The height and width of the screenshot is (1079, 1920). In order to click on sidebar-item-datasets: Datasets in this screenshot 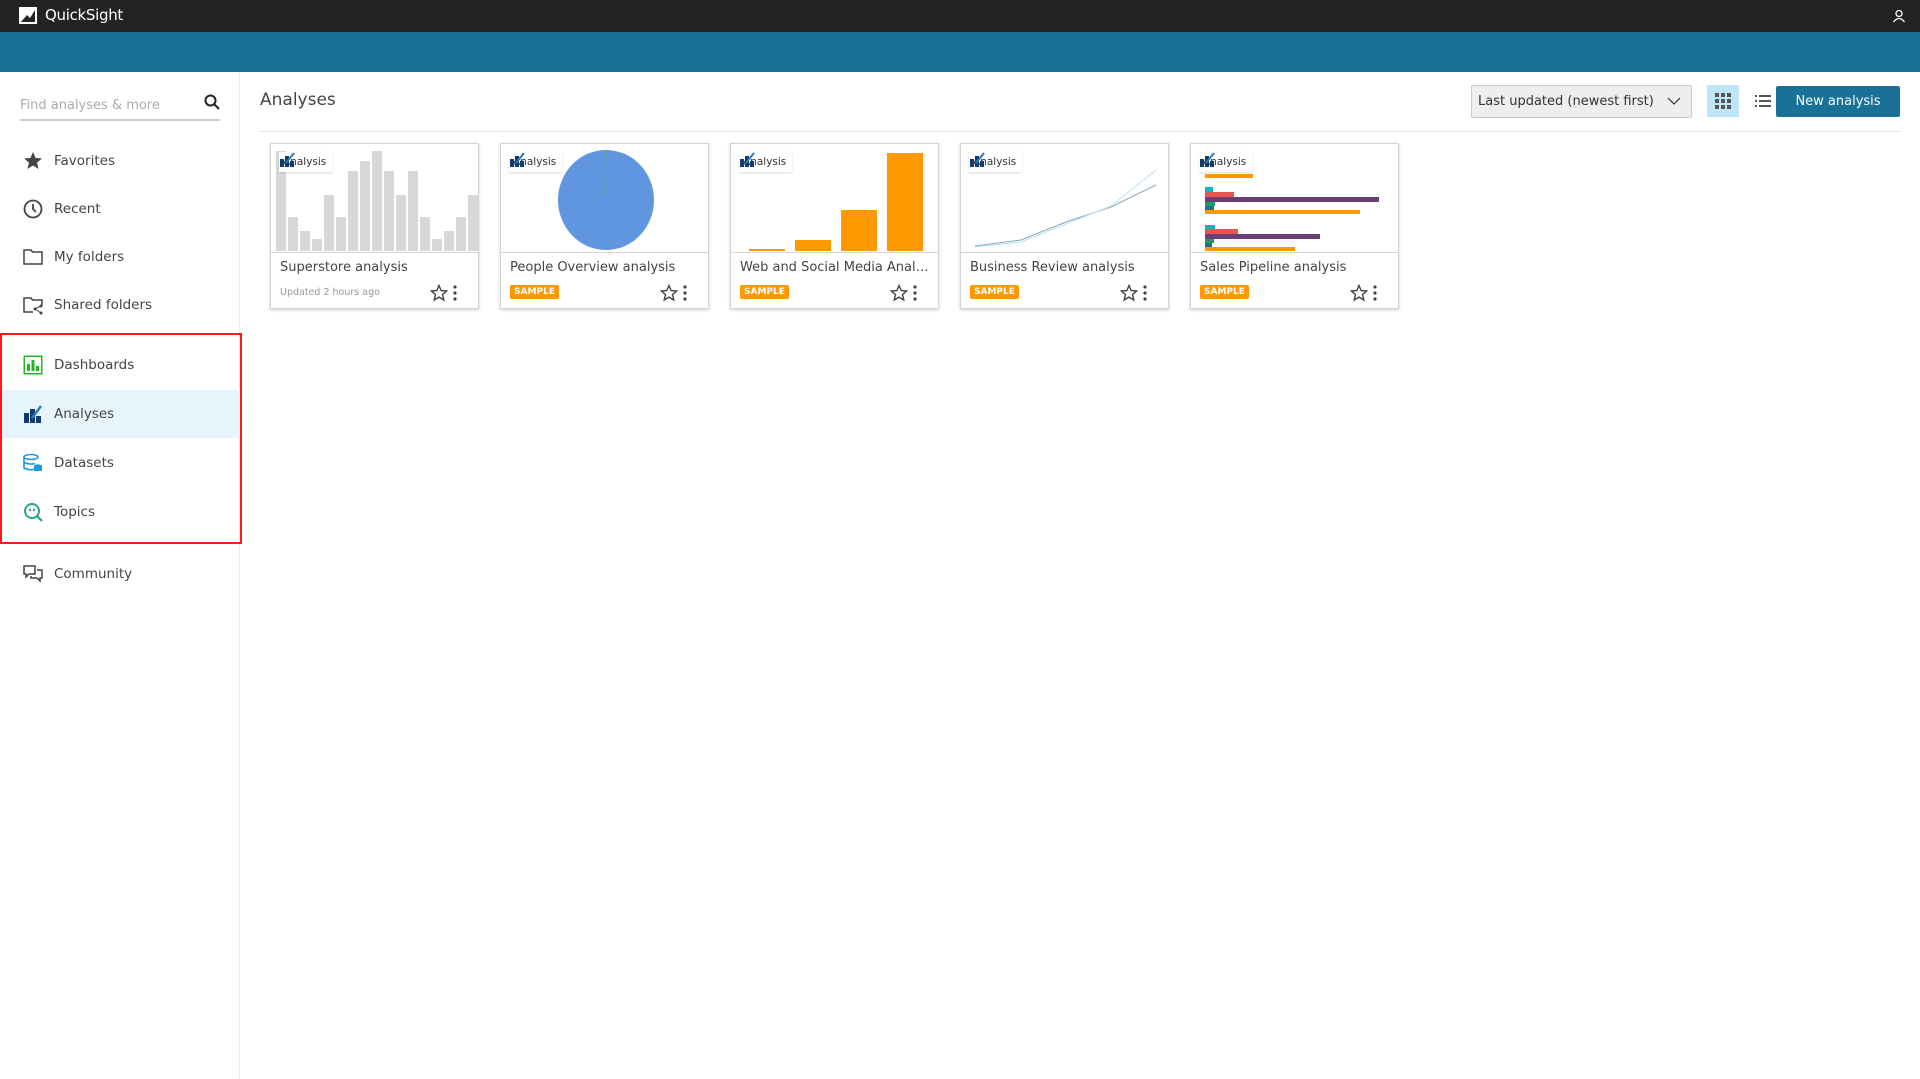, I will do `click(120, 463)`.